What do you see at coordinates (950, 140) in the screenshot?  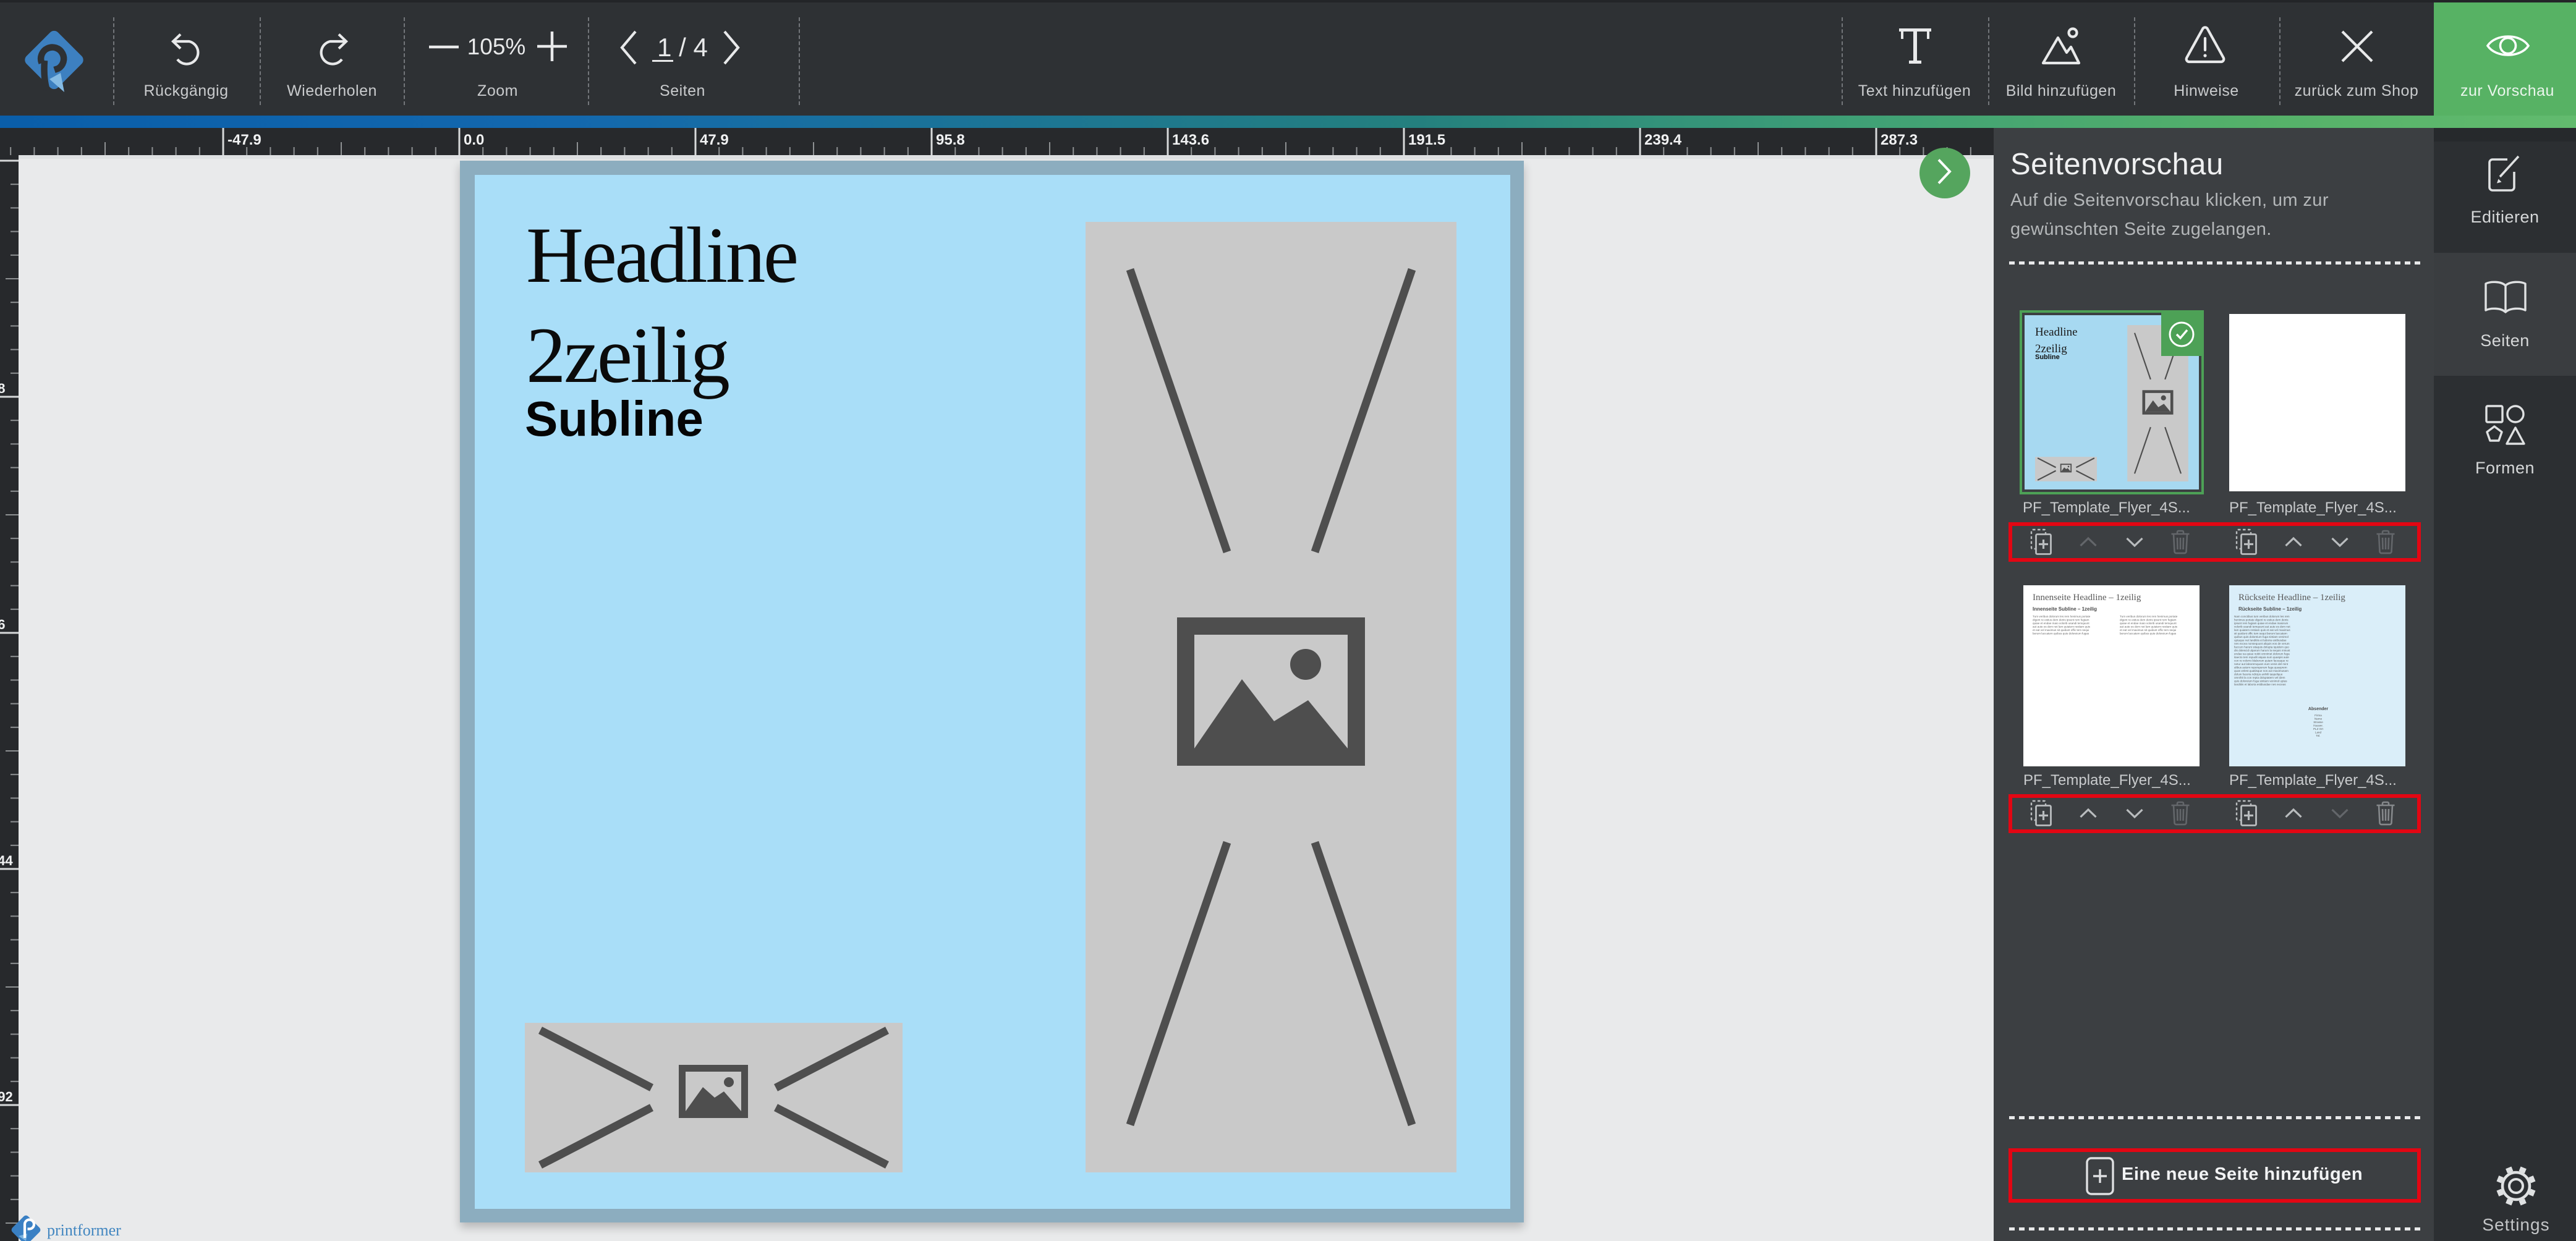 I see `svg-text: 95.8` at bounding box center [950, 140].